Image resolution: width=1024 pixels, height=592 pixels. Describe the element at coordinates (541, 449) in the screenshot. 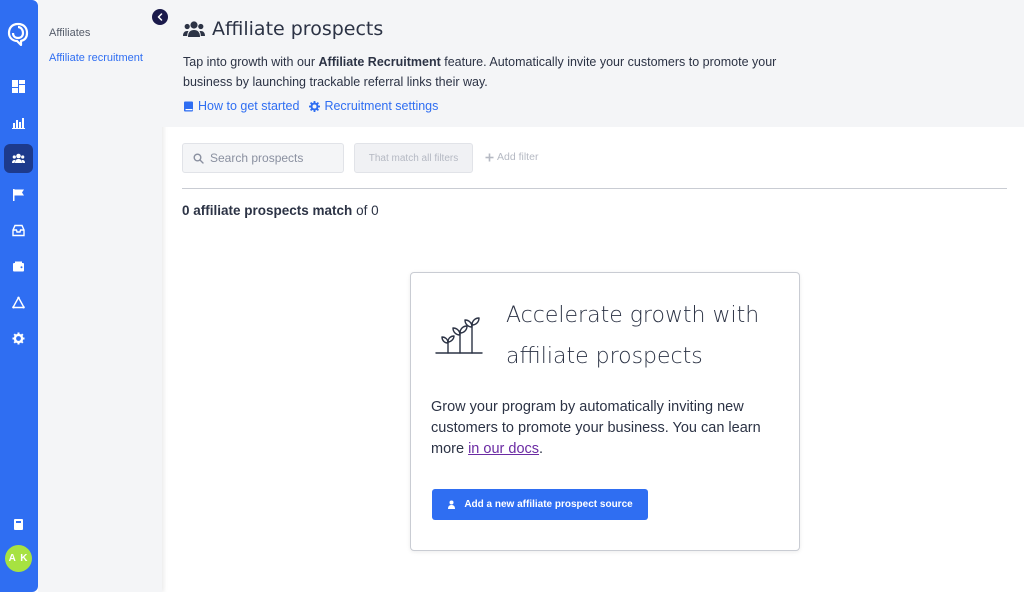

I see `body-text: .` at that location.